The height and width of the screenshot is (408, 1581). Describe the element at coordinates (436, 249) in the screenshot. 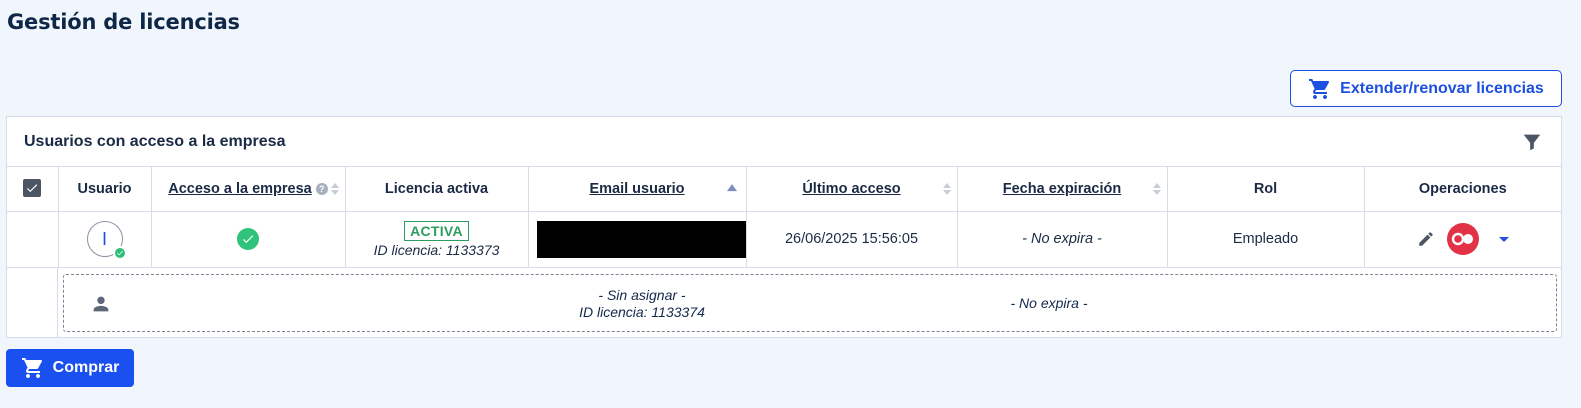

I see `license-id: ID licencia: 1133373` at that location.